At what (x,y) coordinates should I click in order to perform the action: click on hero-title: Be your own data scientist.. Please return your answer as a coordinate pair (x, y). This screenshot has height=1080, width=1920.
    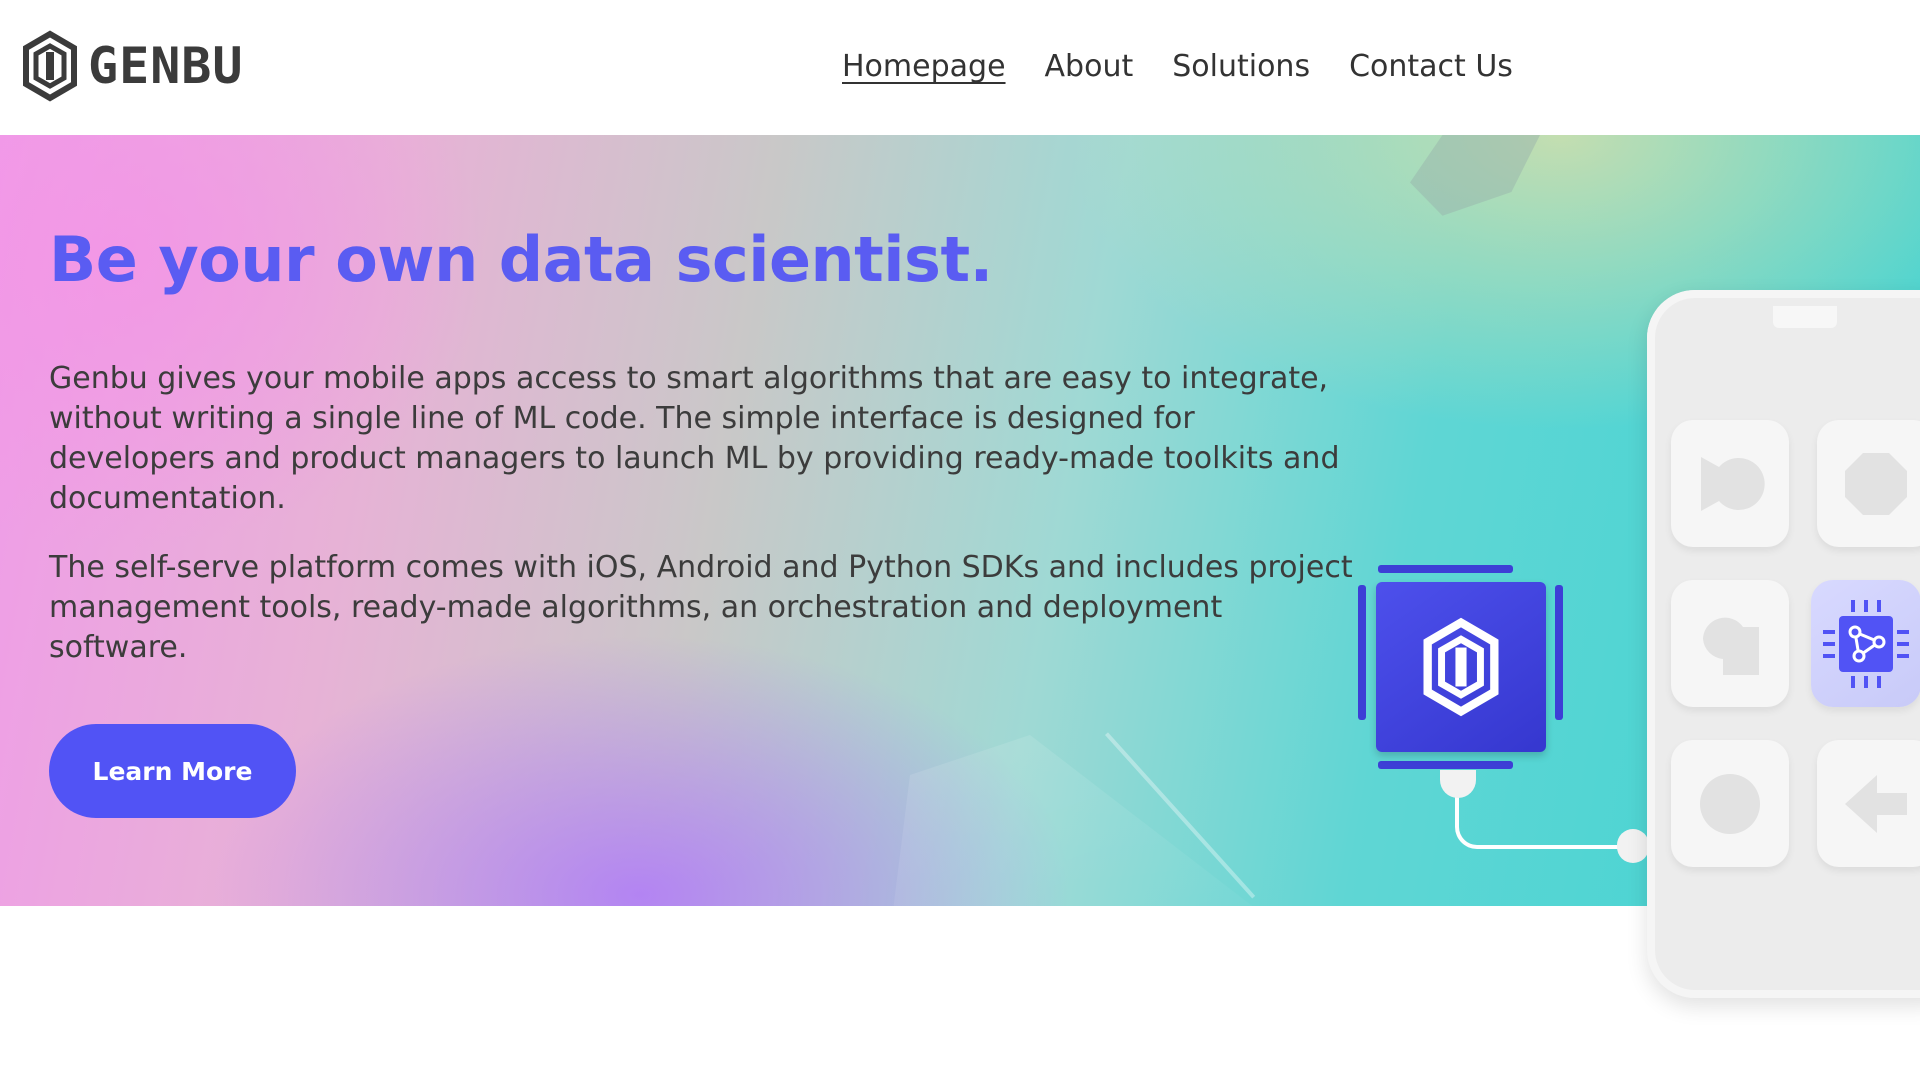
    Looking at the image, I should click on (521, 259).